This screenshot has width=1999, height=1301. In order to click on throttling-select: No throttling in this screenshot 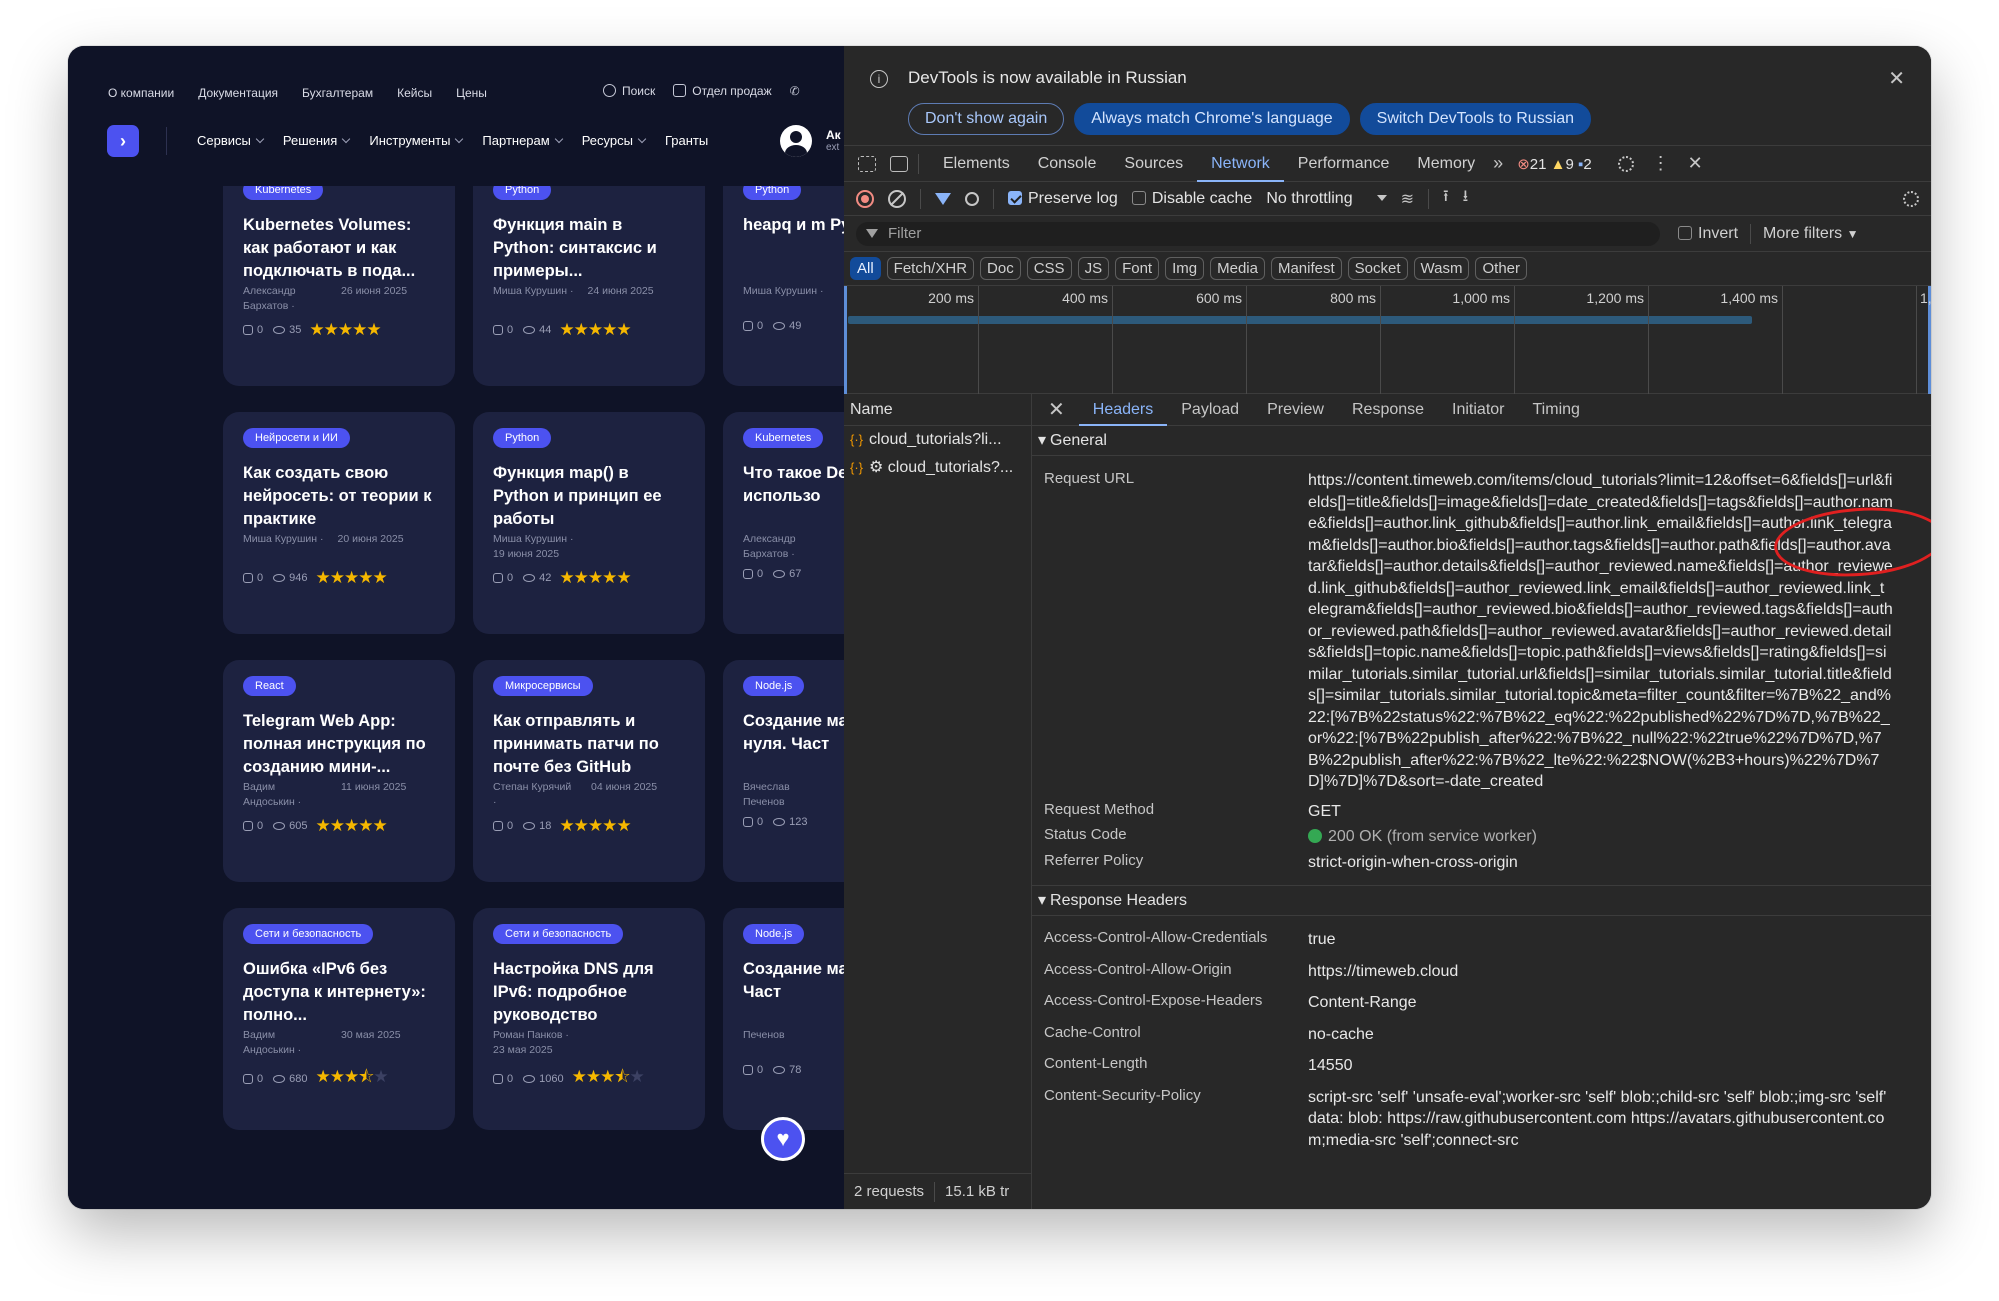, I will do `click(1326, 199)`.